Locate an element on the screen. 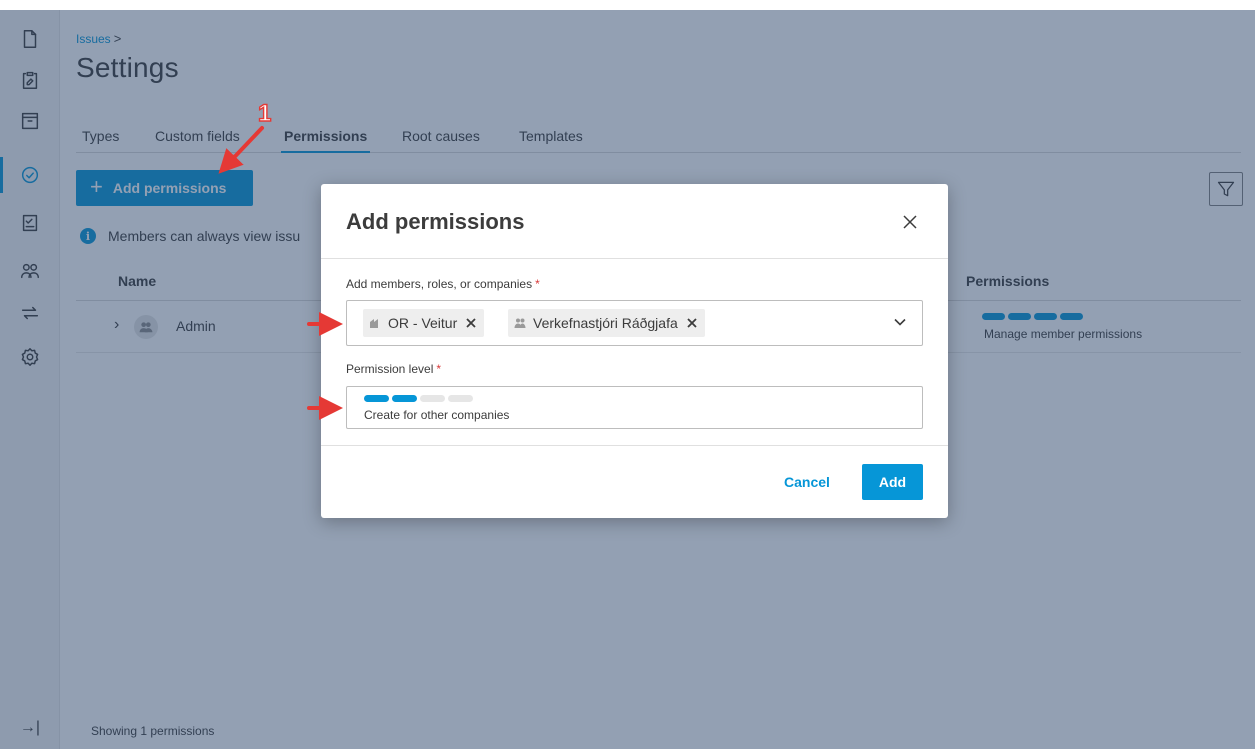 Image resolution: width=1255 pixels, height=749 pixels. permission-level-label: Permission level * is located at coordinates (394, 369).